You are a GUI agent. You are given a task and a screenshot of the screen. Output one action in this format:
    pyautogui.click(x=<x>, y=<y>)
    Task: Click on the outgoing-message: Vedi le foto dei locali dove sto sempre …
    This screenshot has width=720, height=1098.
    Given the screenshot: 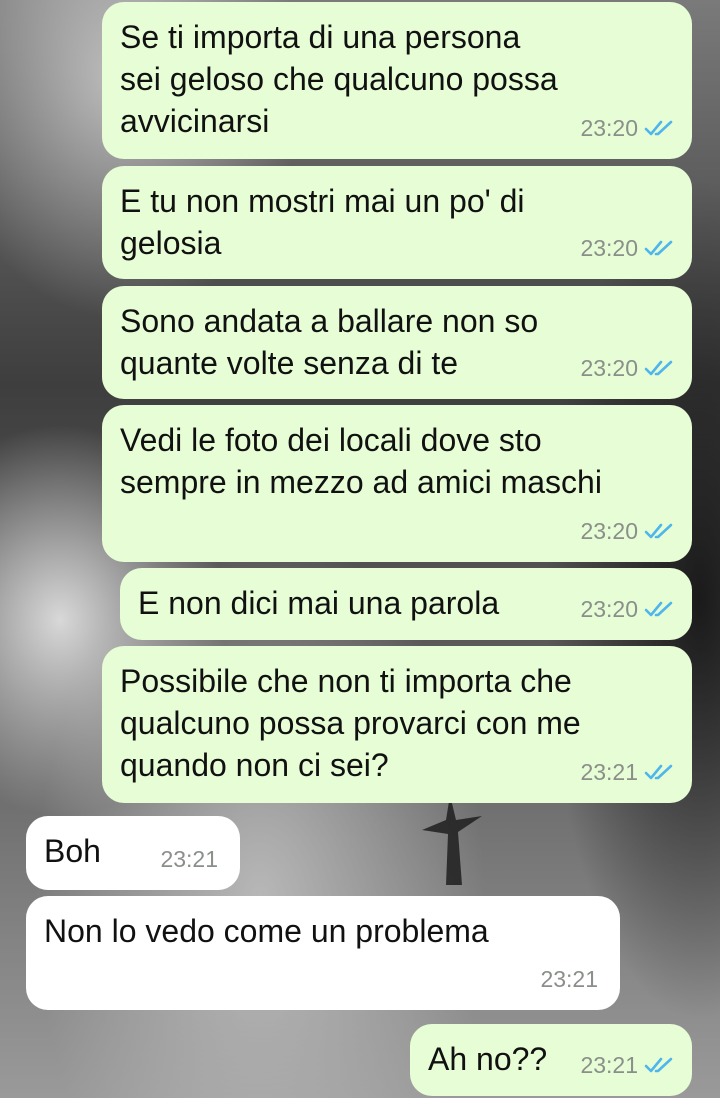 What is the action you would take?
    pyautogui.click(x=397, y=483)
    